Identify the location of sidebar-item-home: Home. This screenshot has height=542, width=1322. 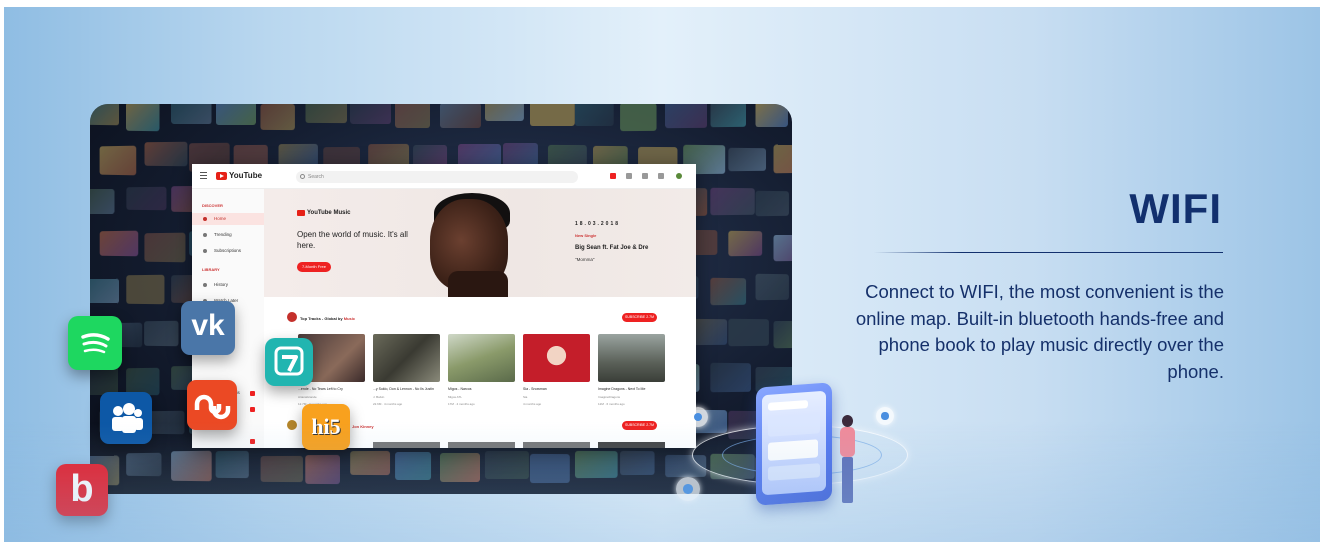
(228, 219).